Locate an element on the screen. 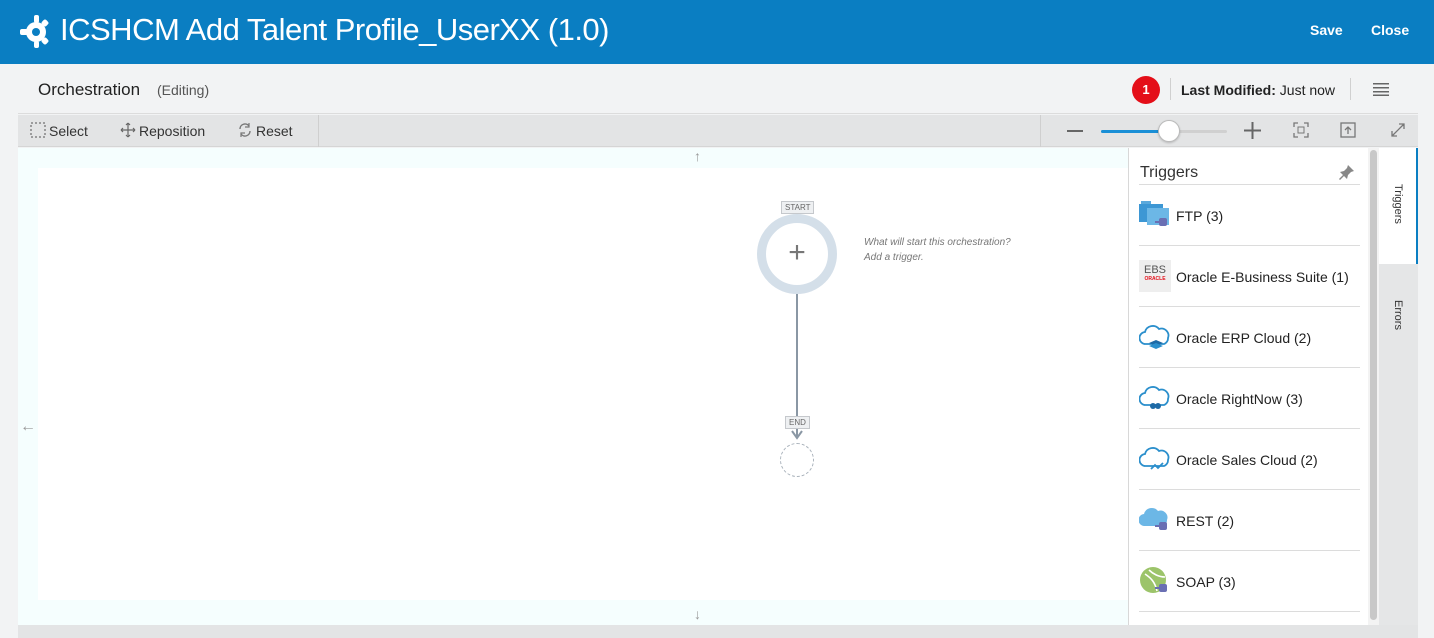 Image resolution: width=1434 pixels, height=638 pixels. reset-tool-button: Reset is located at coordinates (265, 130).